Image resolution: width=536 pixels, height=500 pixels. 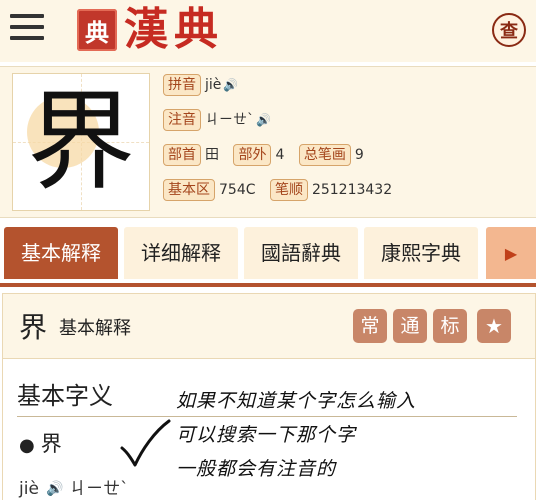 What do you see at coordinates (301, 253) in the screenshot?
I see `tab-guoyu: 國語辭典` at bounding box center [301, 253].